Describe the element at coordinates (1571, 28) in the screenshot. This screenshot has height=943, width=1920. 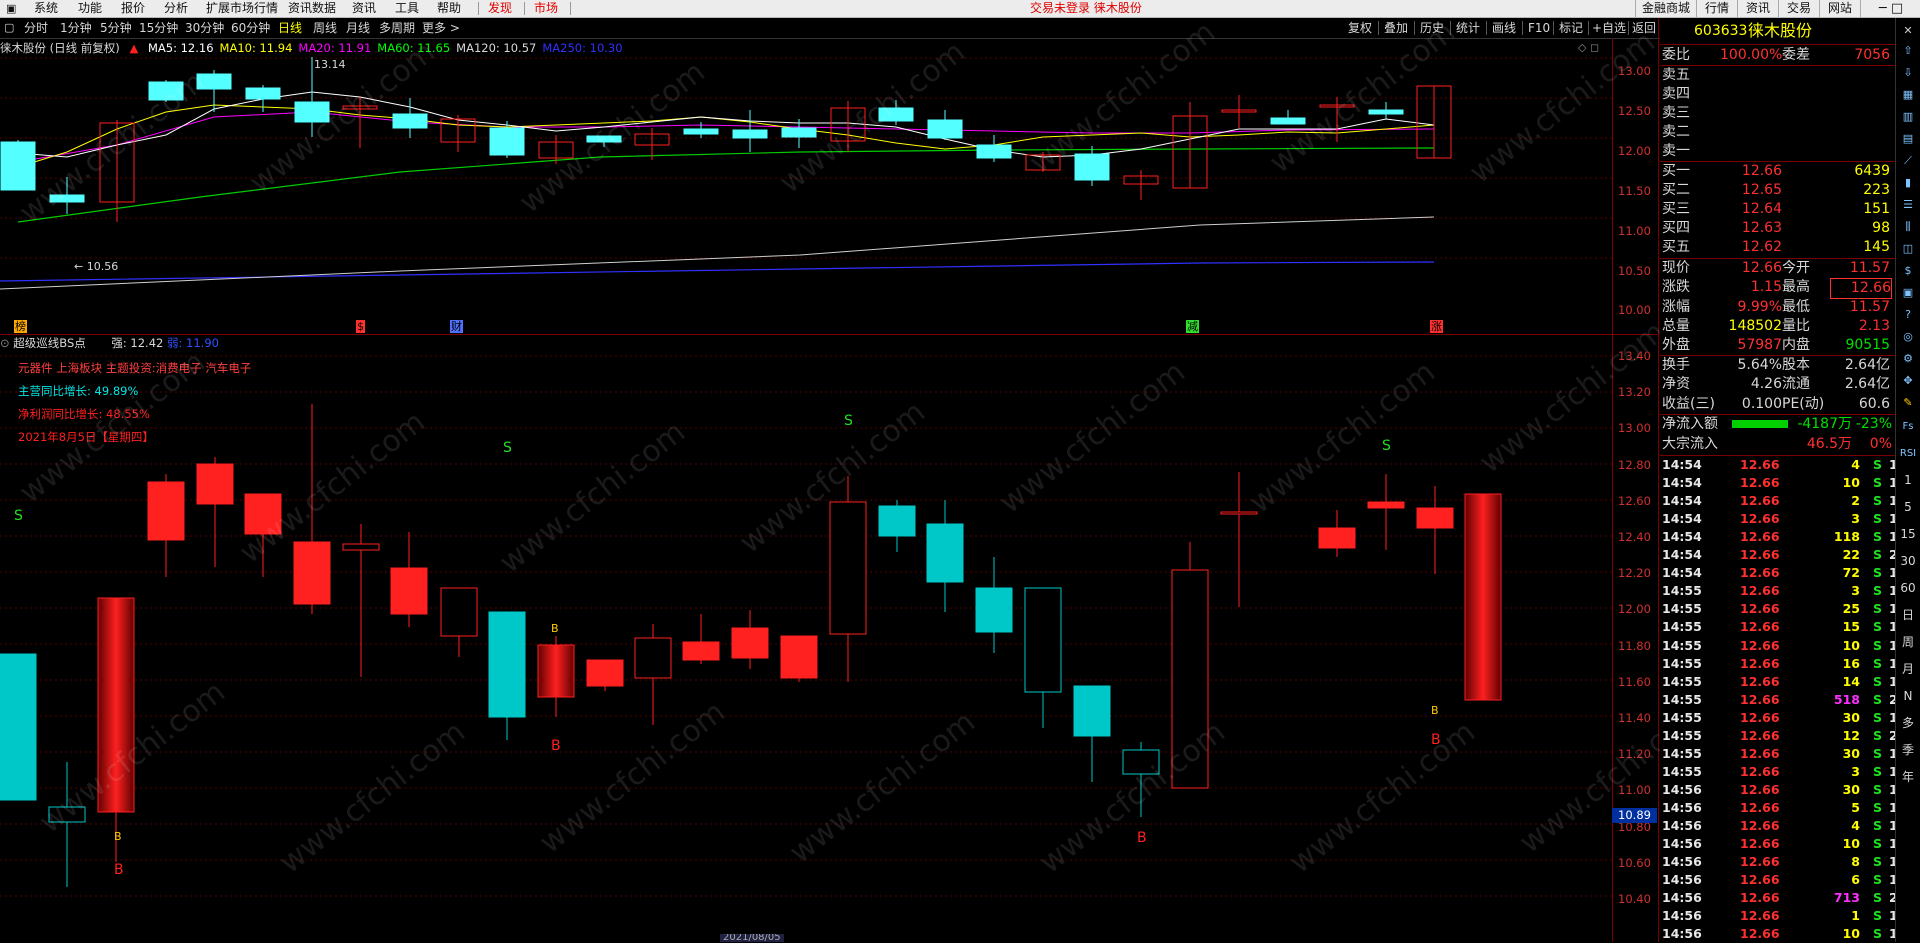
I see `mark-button: 标记` at that location.